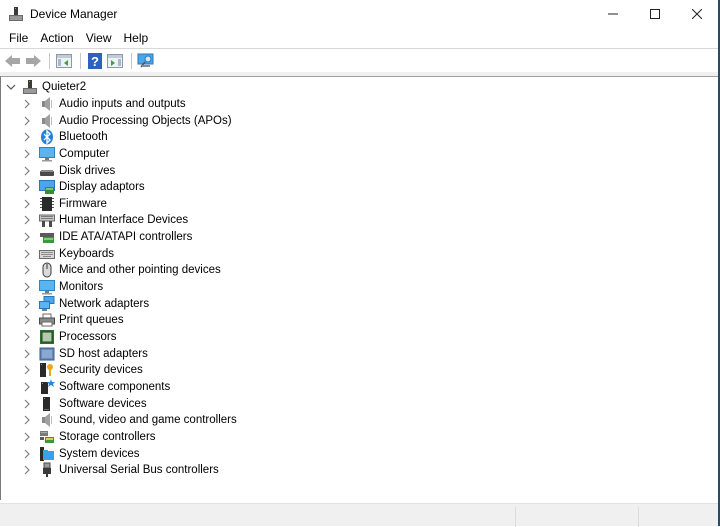  I want to click on tree-item: Universal Serial Bus controllers, so click(120, 470).